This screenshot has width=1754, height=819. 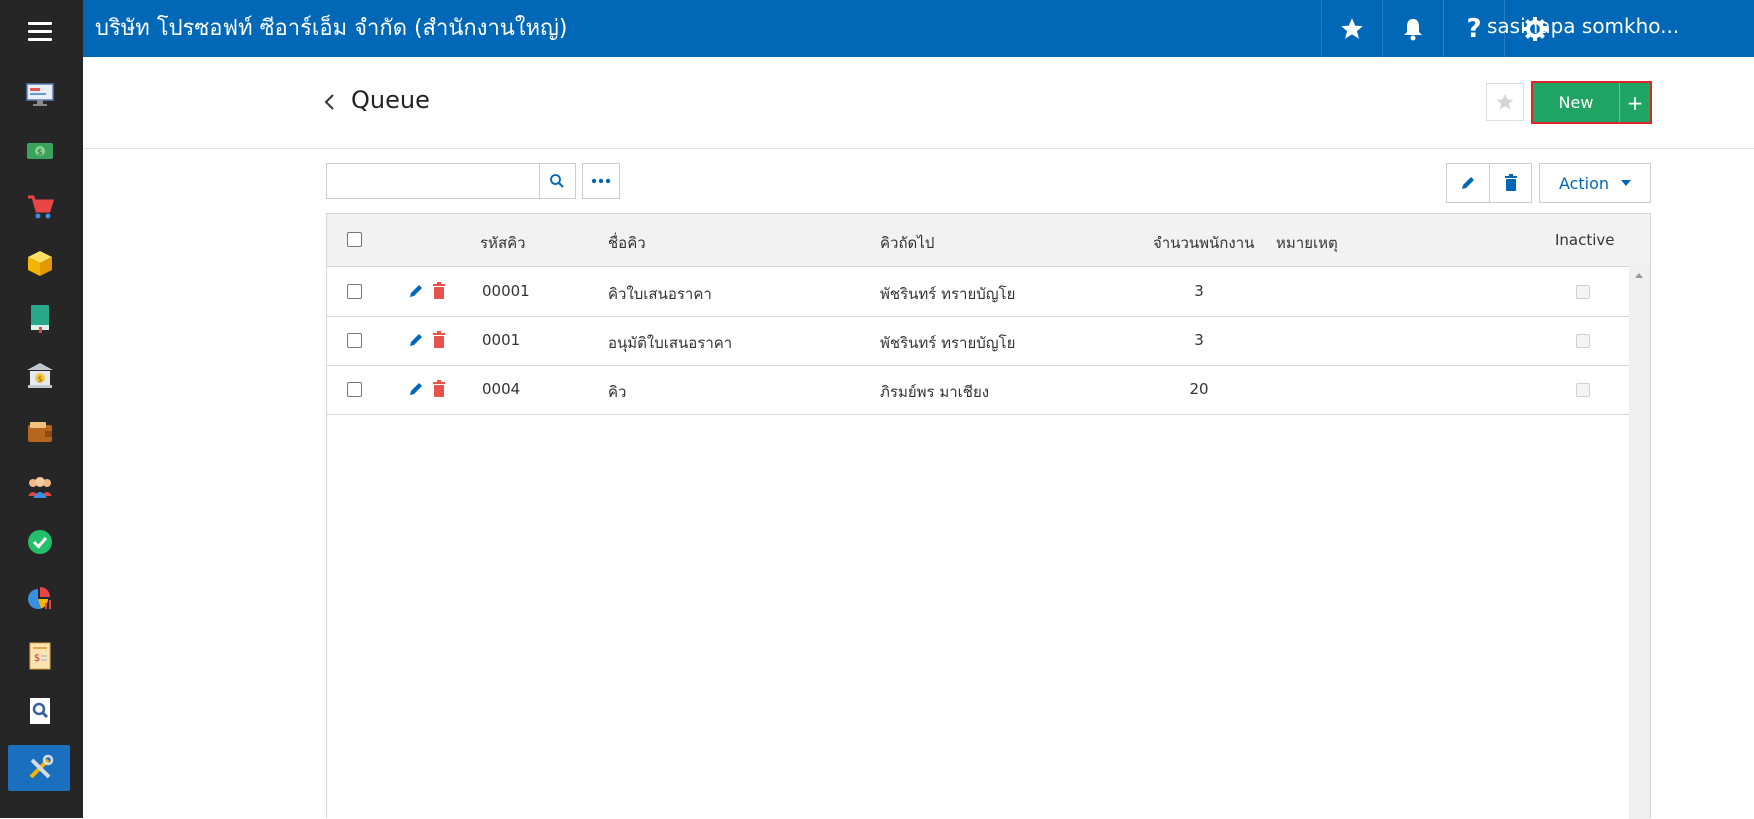 I want to click on new-button: New +, so click(x=1591, y=102).